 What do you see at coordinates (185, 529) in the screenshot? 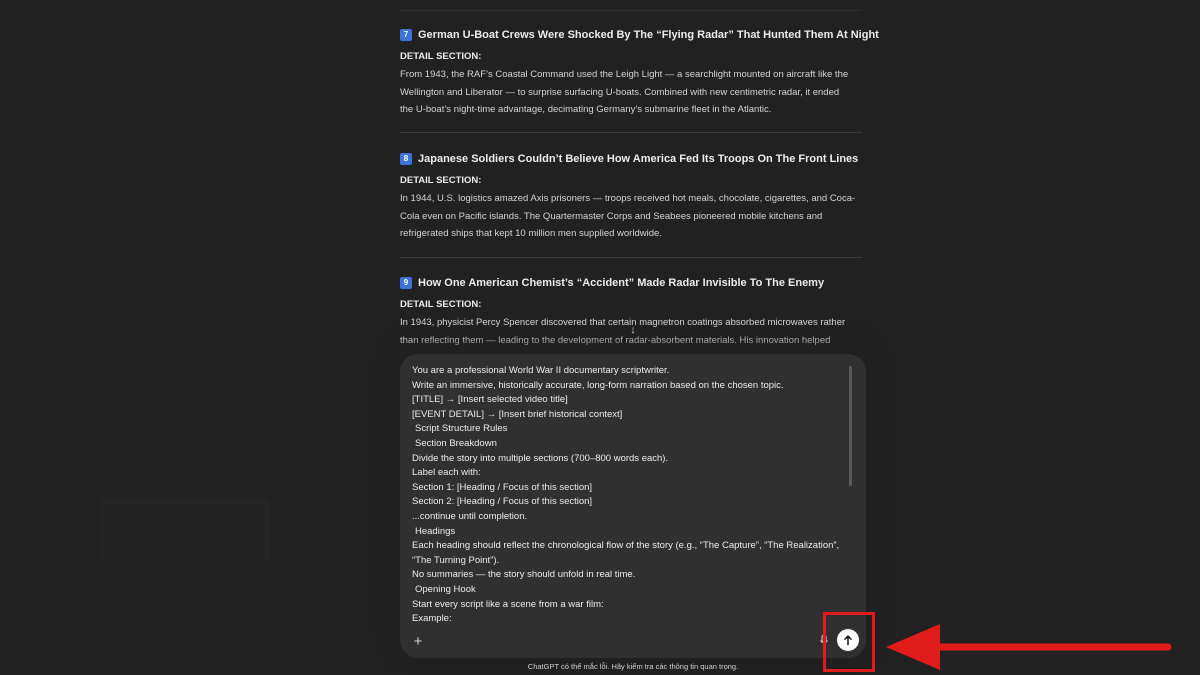
I see `background-panel` at bounding box center [185, 529].